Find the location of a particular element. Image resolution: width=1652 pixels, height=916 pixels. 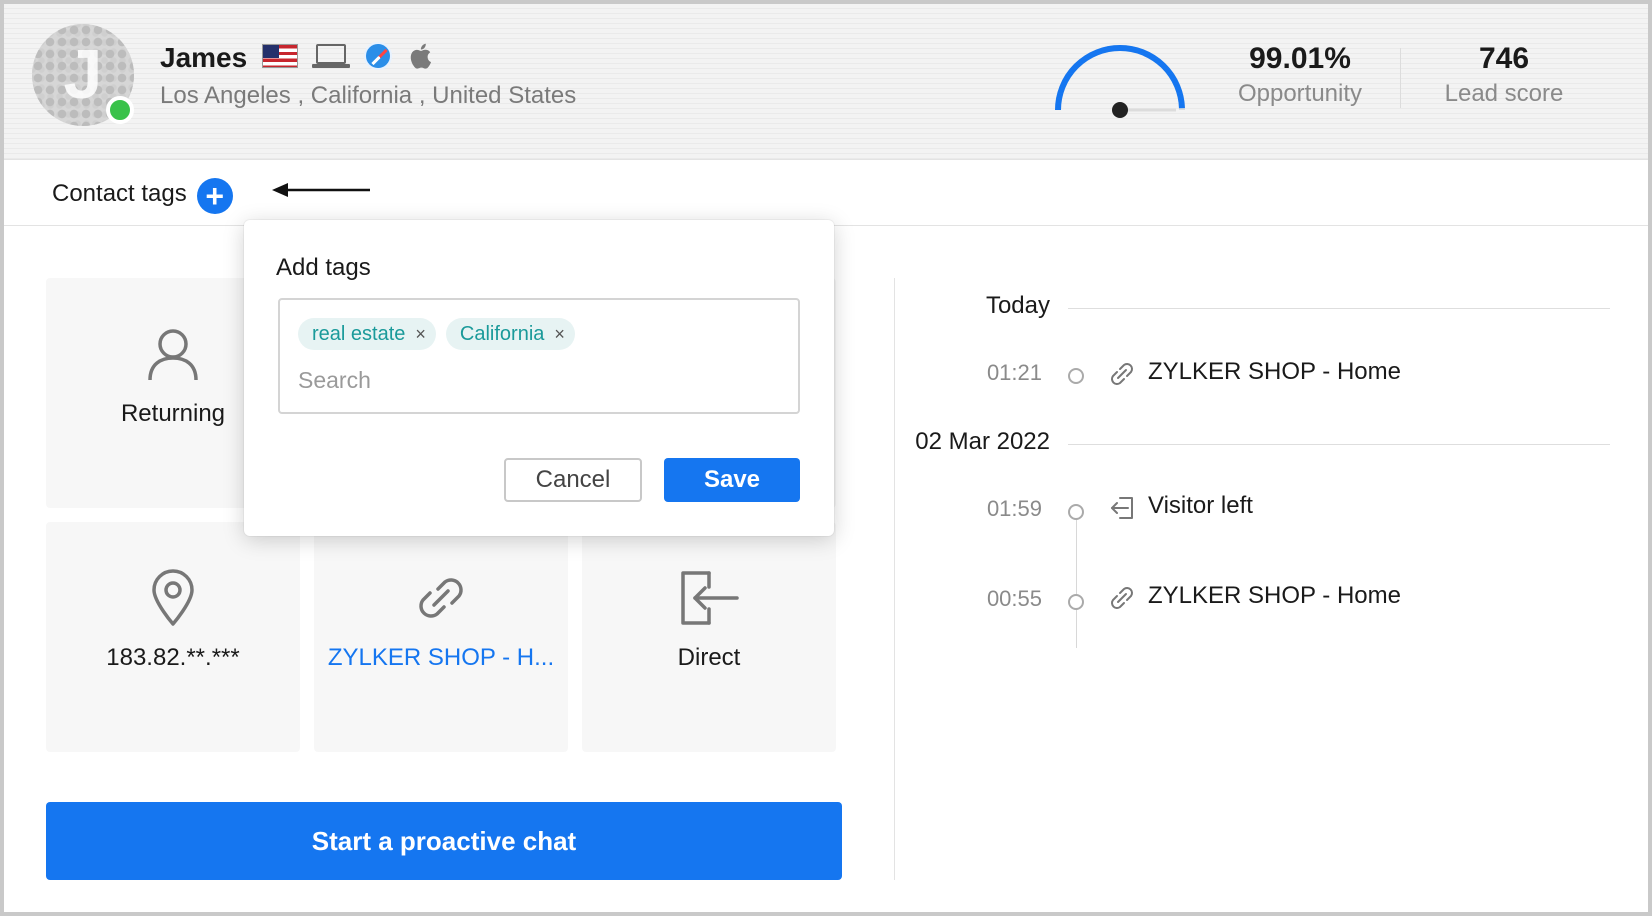

timeline-time: 01:59 is located at coordinates (1014, 508).